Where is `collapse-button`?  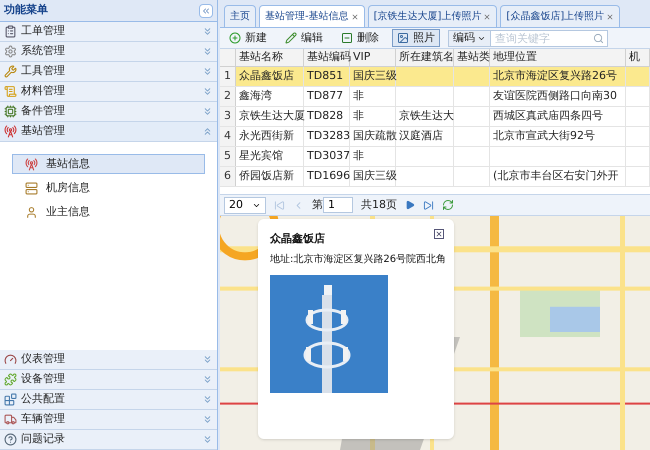 collapse-button is located at coordinates (206, 11).